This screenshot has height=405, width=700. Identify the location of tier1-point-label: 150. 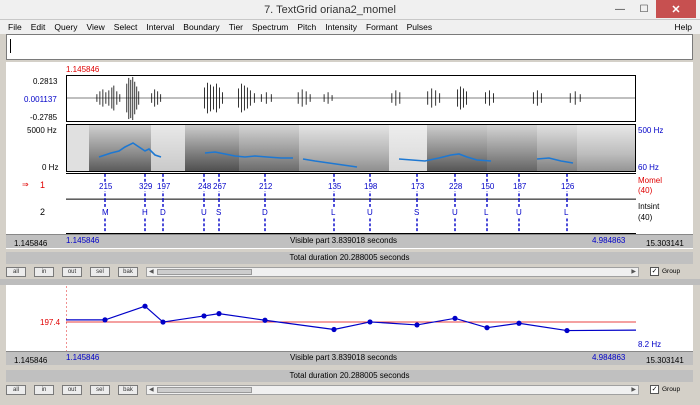
(488, 186).